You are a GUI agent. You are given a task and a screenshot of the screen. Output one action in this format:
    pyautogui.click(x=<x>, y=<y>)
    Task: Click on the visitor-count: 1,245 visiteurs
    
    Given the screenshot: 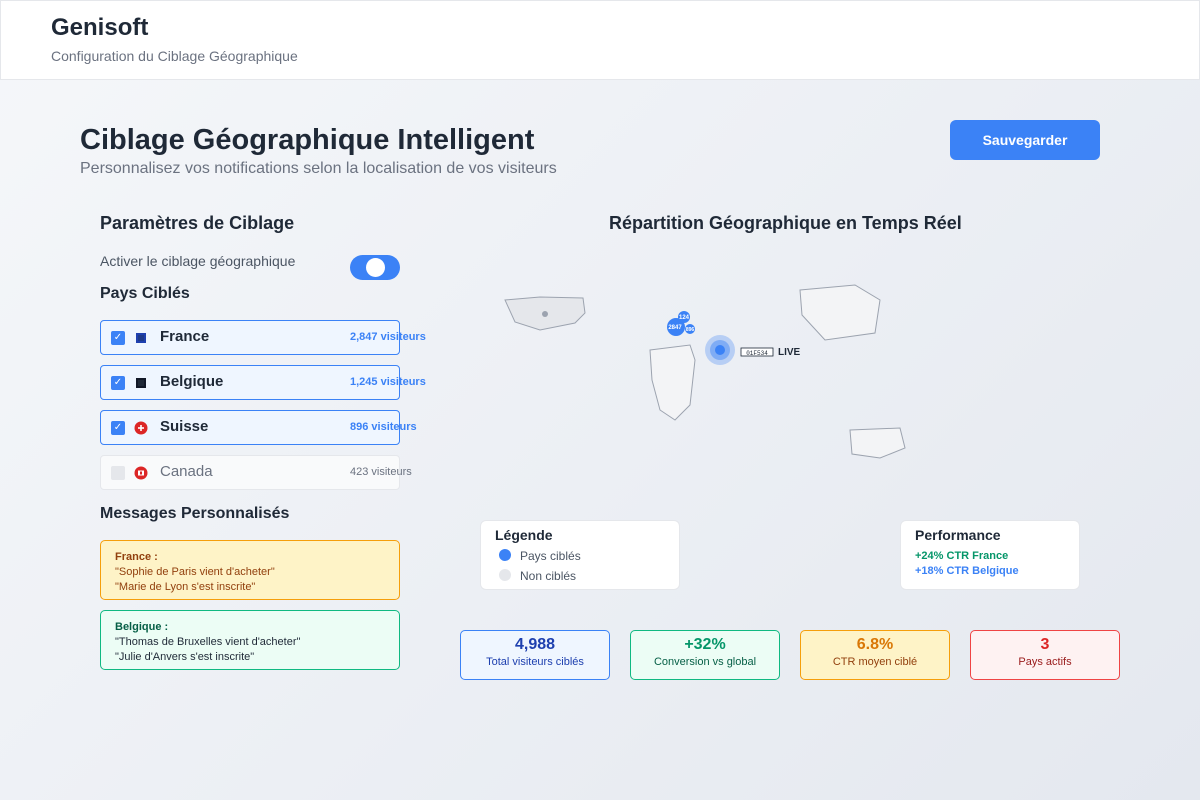 What is the action you would take?
    pyautogui.click(x=388, y=382)
    